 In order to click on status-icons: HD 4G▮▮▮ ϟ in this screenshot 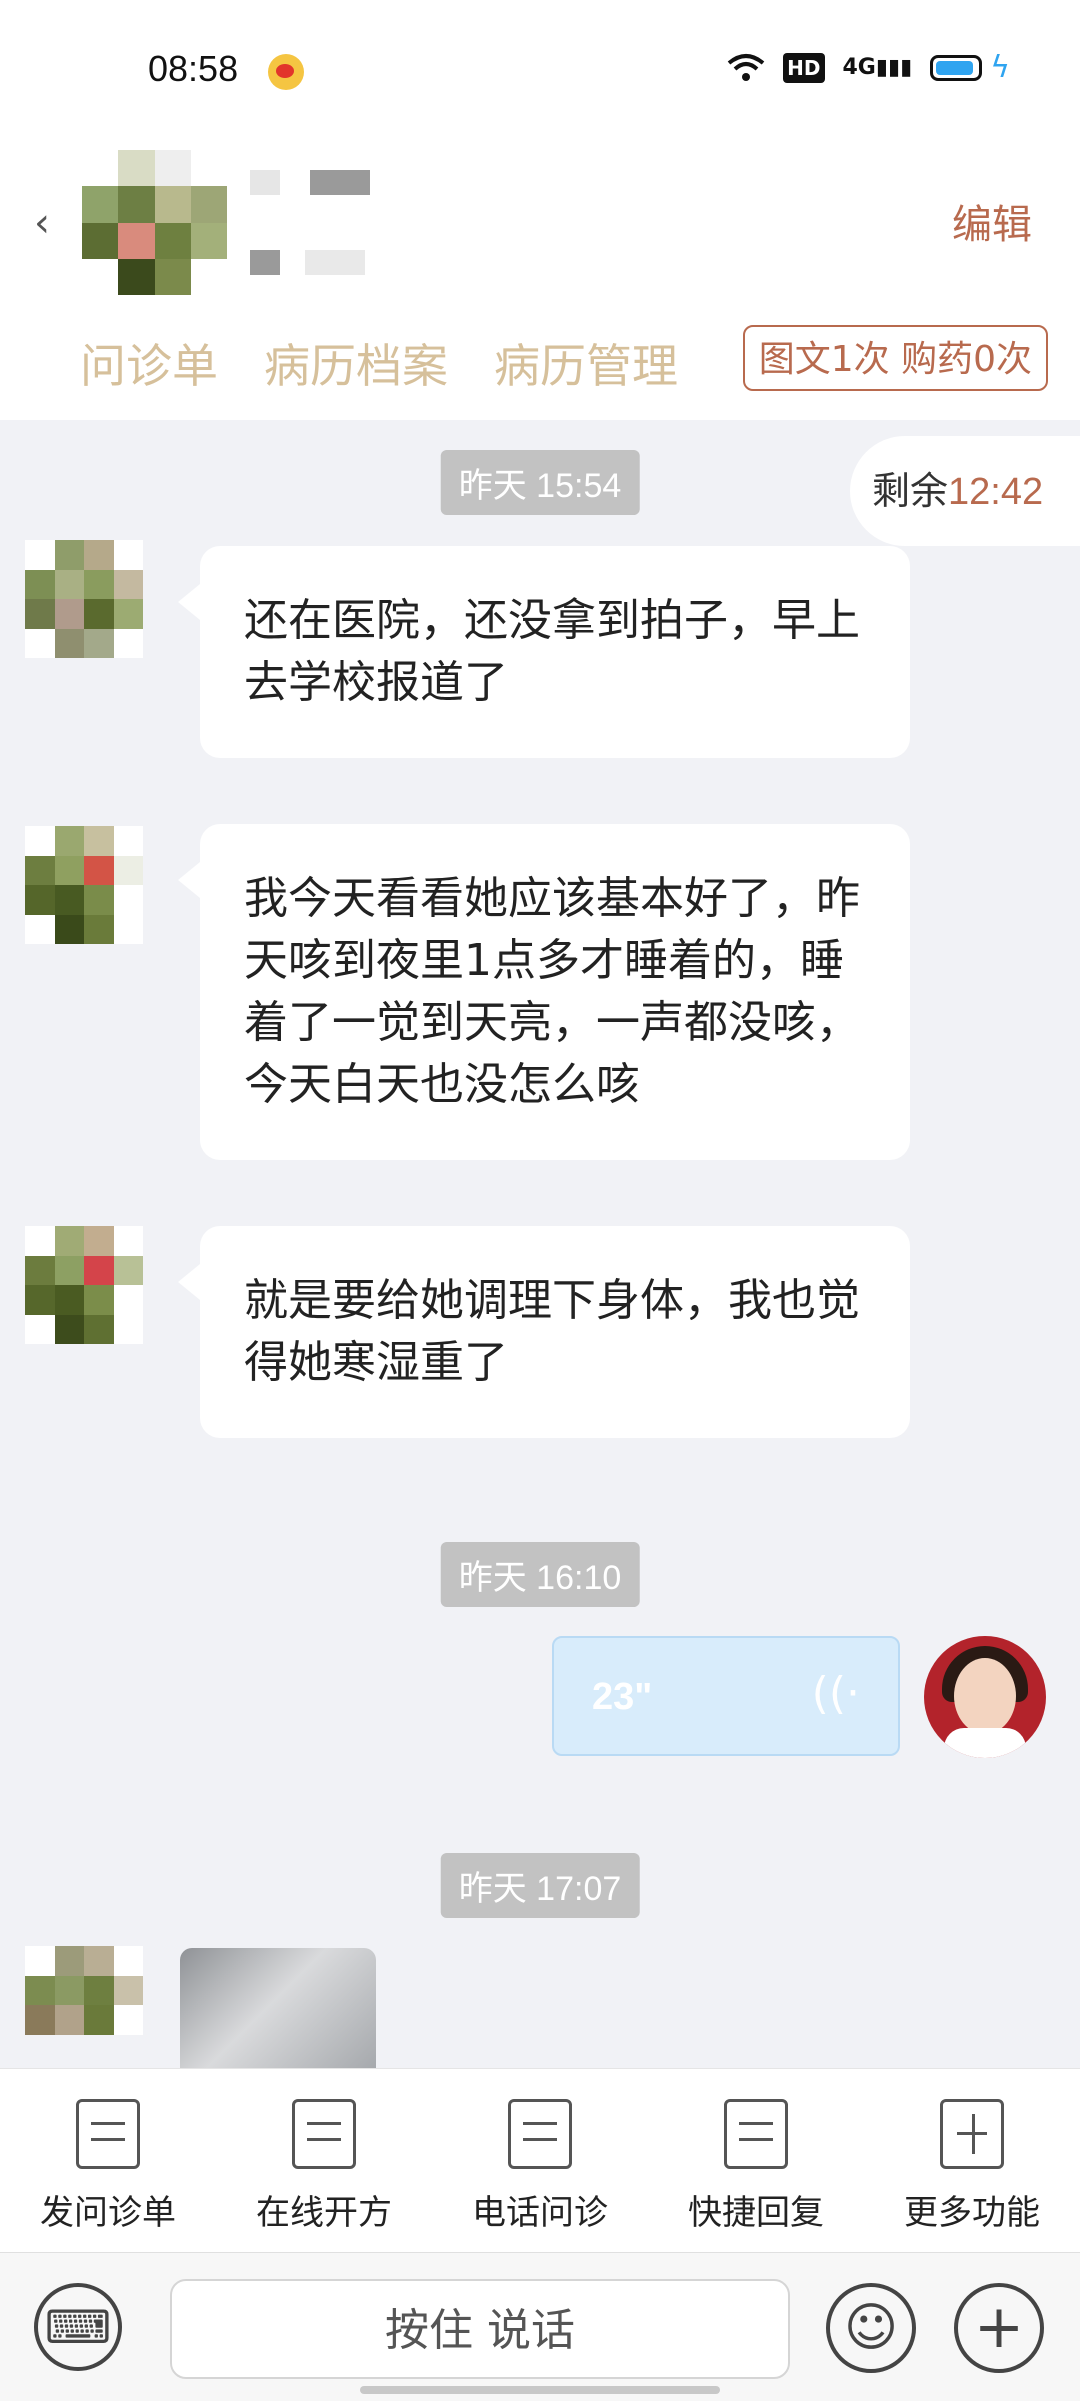, I will do `click(868, 67)`.